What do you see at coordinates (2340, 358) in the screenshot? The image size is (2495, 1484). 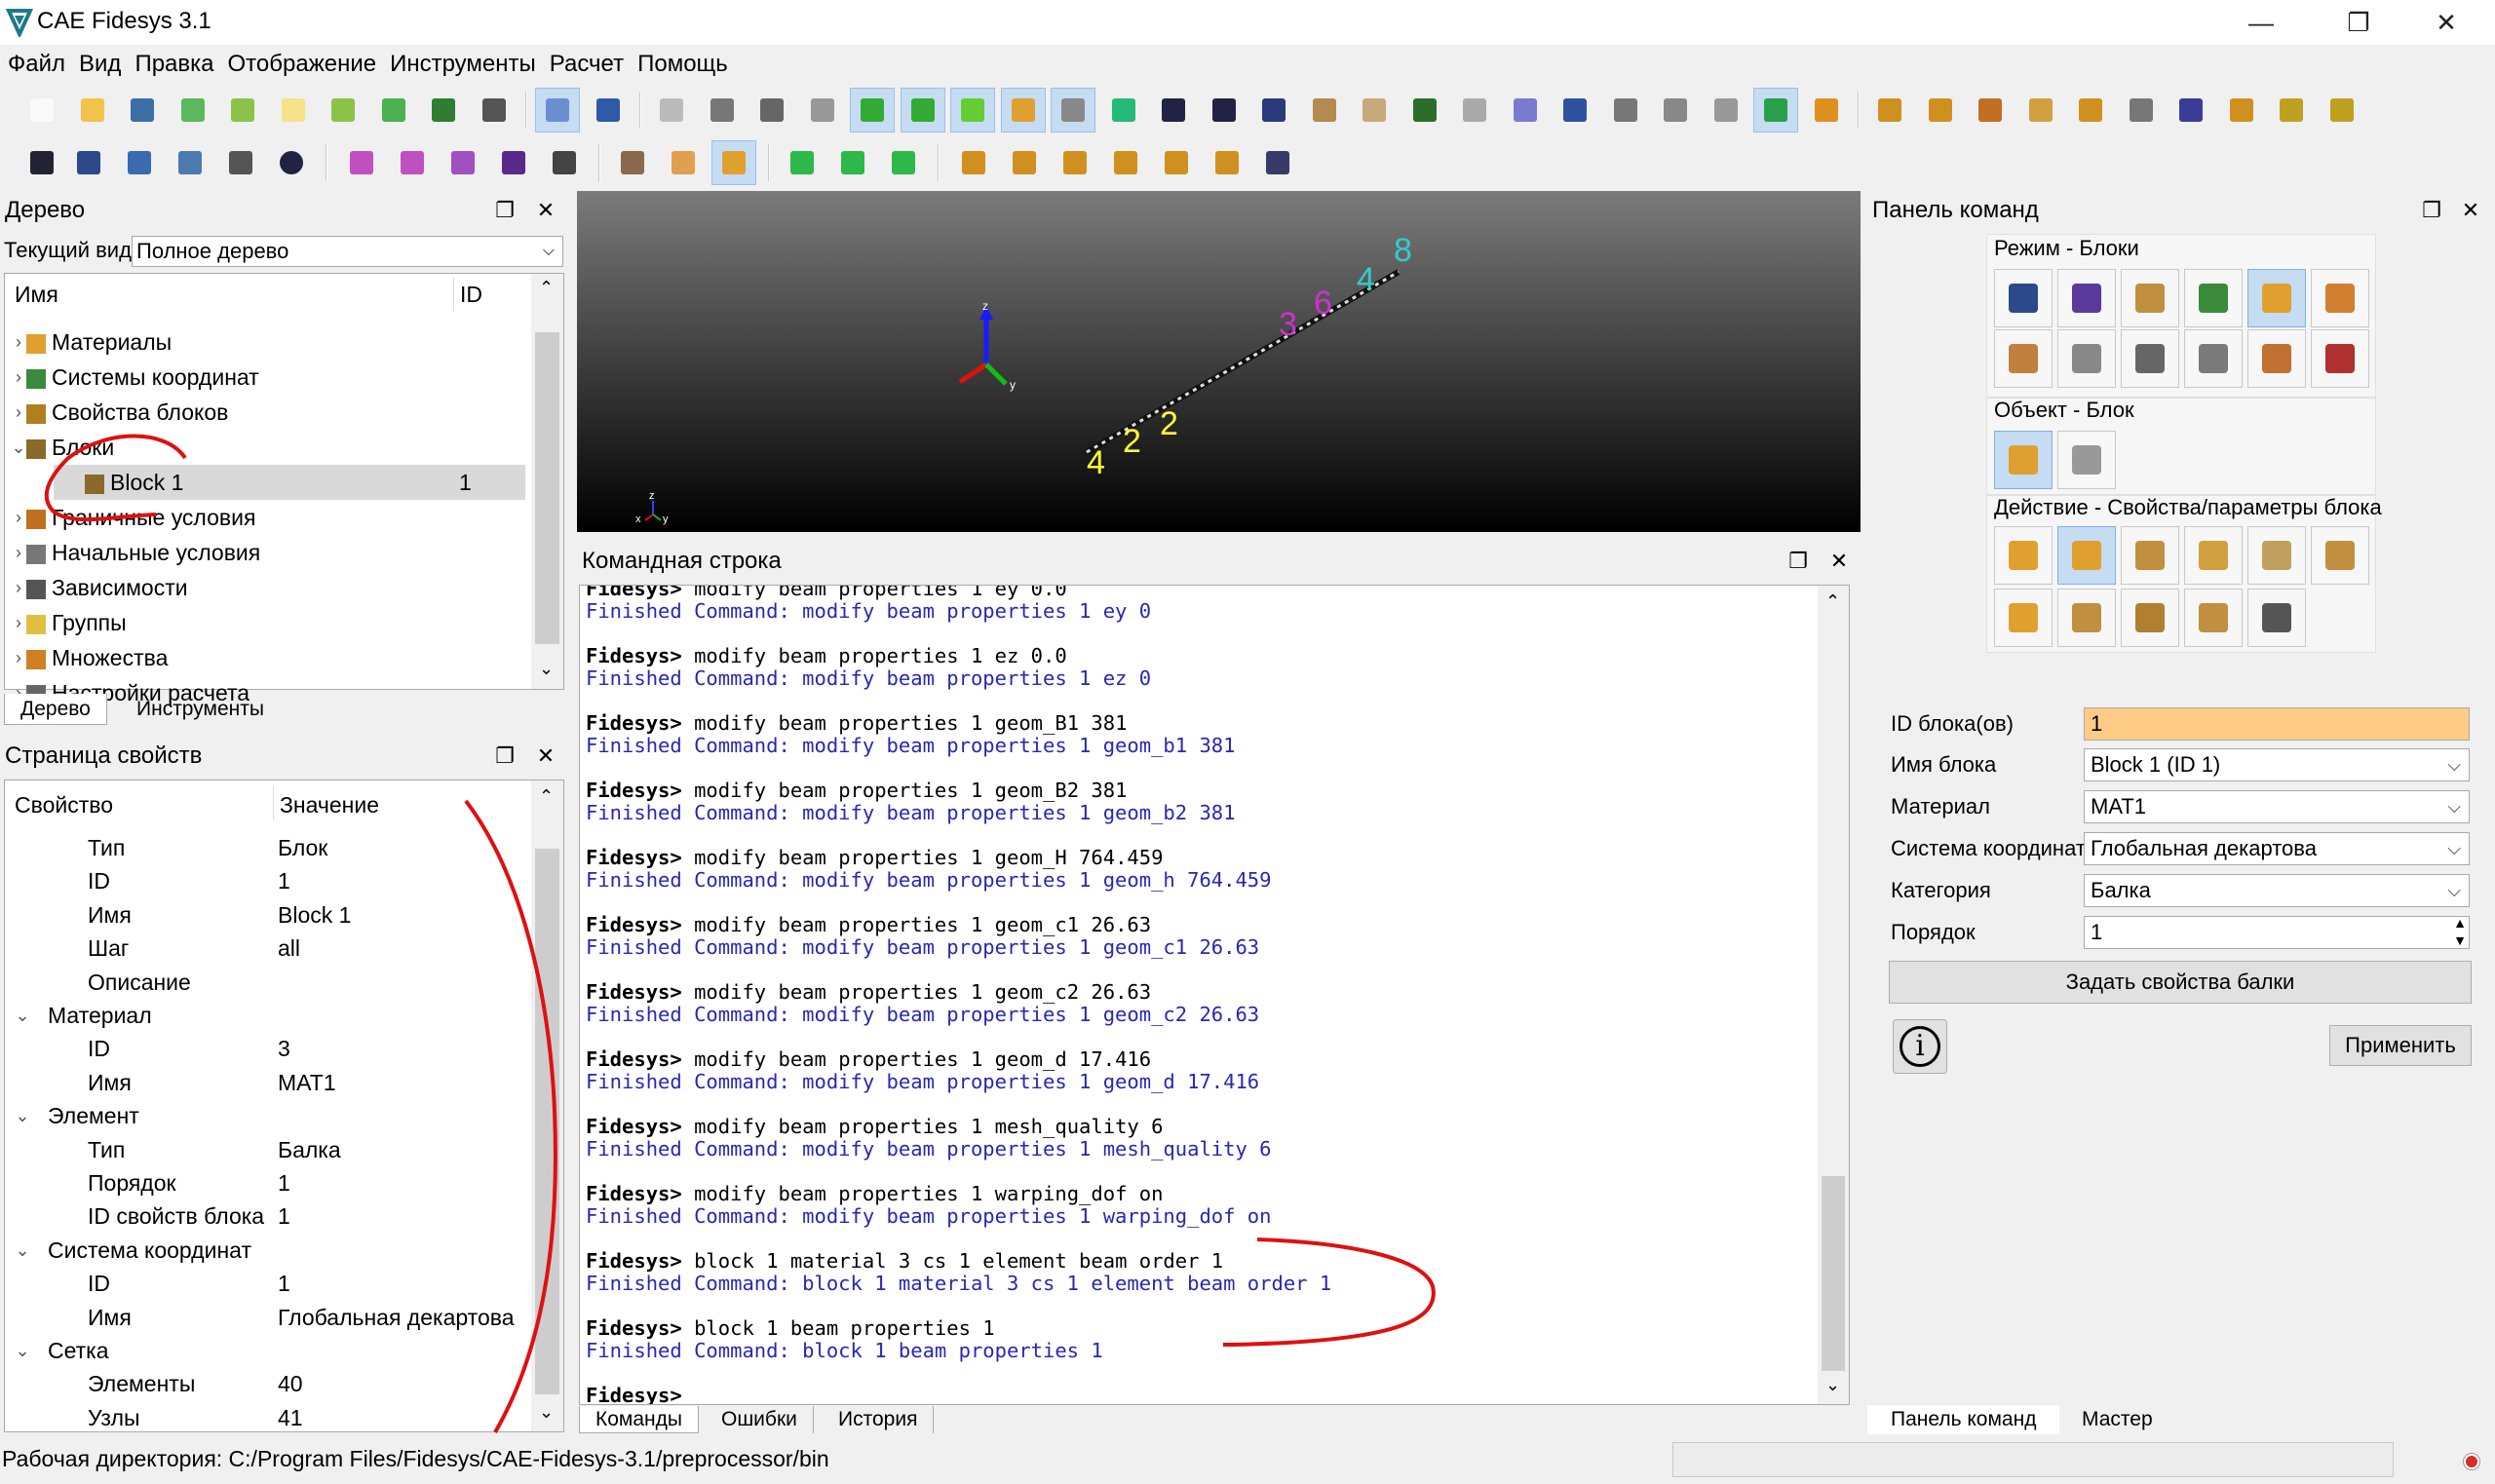 I see `mode-inspect-button` at bounding box center [2340, 358].